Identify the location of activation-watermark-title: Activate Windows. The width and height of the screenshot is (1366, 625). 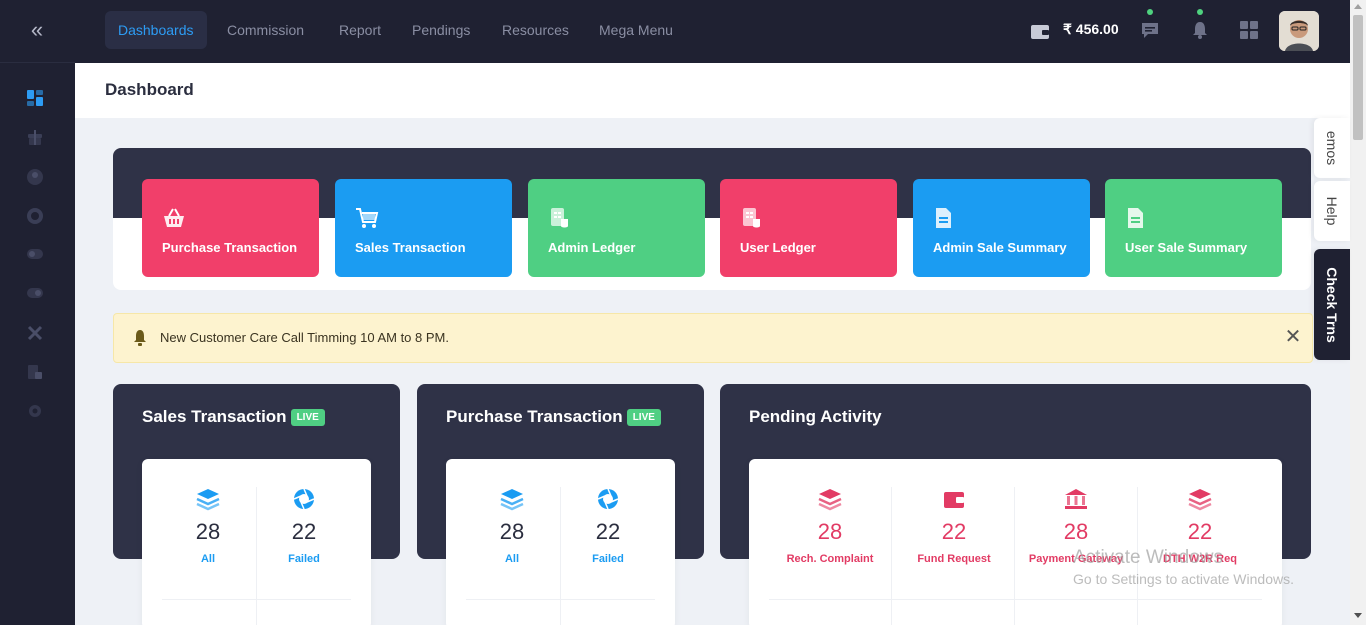
(1148, 557).